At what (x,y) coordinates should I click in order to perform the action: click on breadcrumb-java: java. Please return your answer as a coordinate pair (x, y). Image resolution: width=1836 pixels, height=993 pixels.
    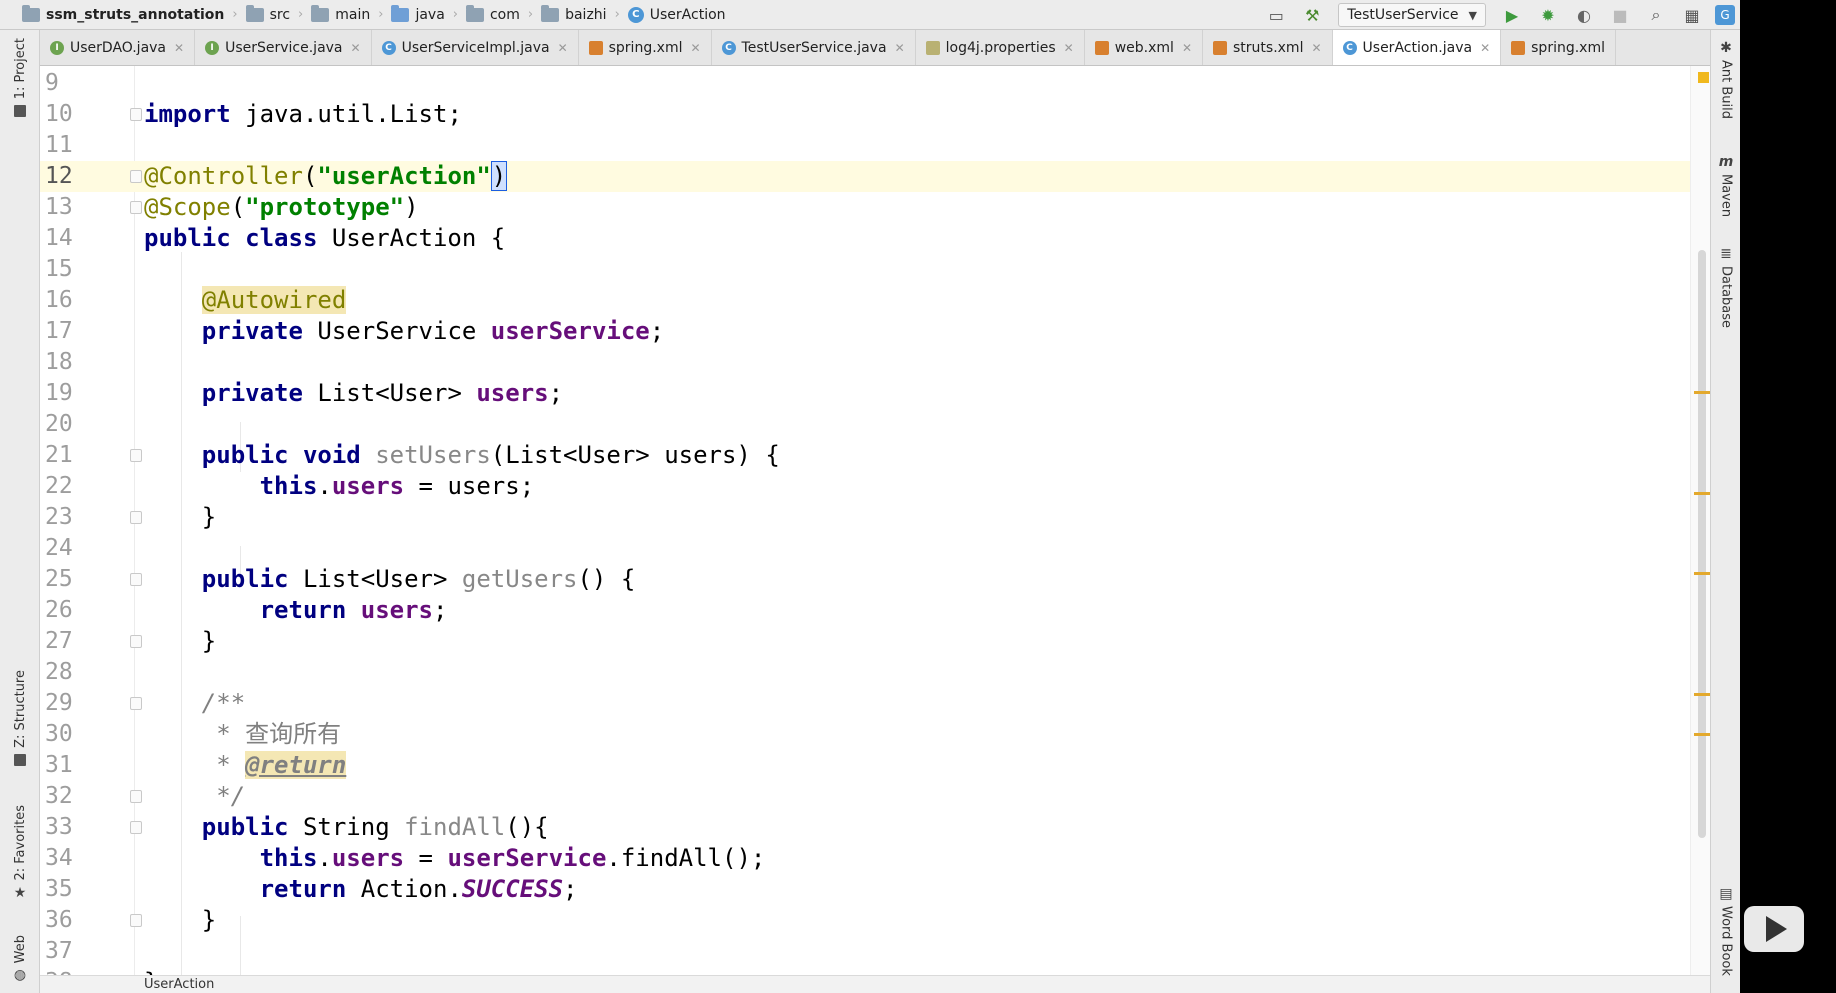
    Looking at the image, I should click on (418, 15).